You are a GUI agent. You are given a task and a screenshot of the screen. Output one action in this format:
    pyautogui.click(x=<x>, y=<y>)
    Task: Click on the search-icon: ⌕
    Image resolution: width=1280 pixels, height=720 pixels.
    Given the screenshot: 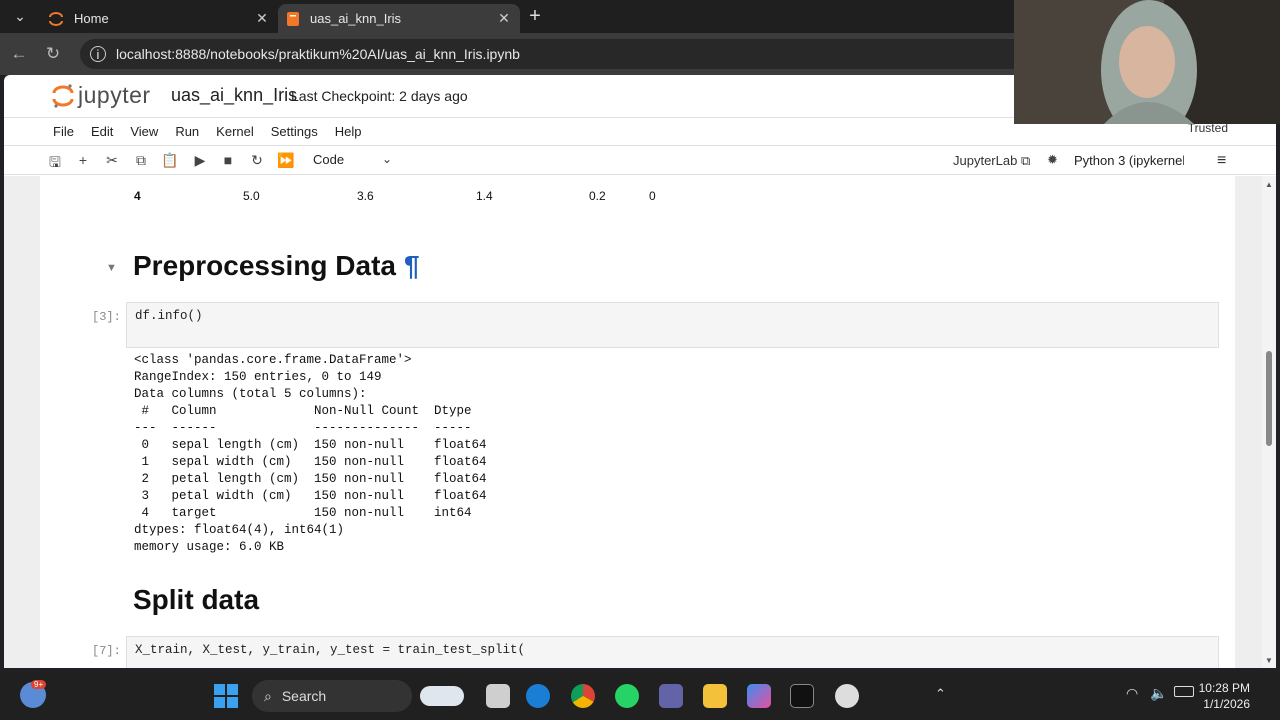 What is the action you would take?
    pyautogui.click(x=268, y=695)
    